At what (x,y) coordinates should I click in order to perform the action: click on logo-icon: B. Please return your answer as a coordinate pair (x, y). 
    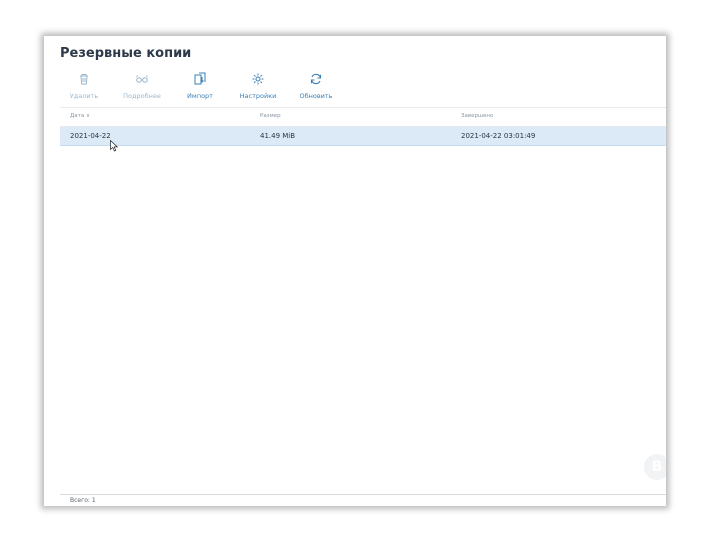
    Looking at the image, I should click on (655, 467).